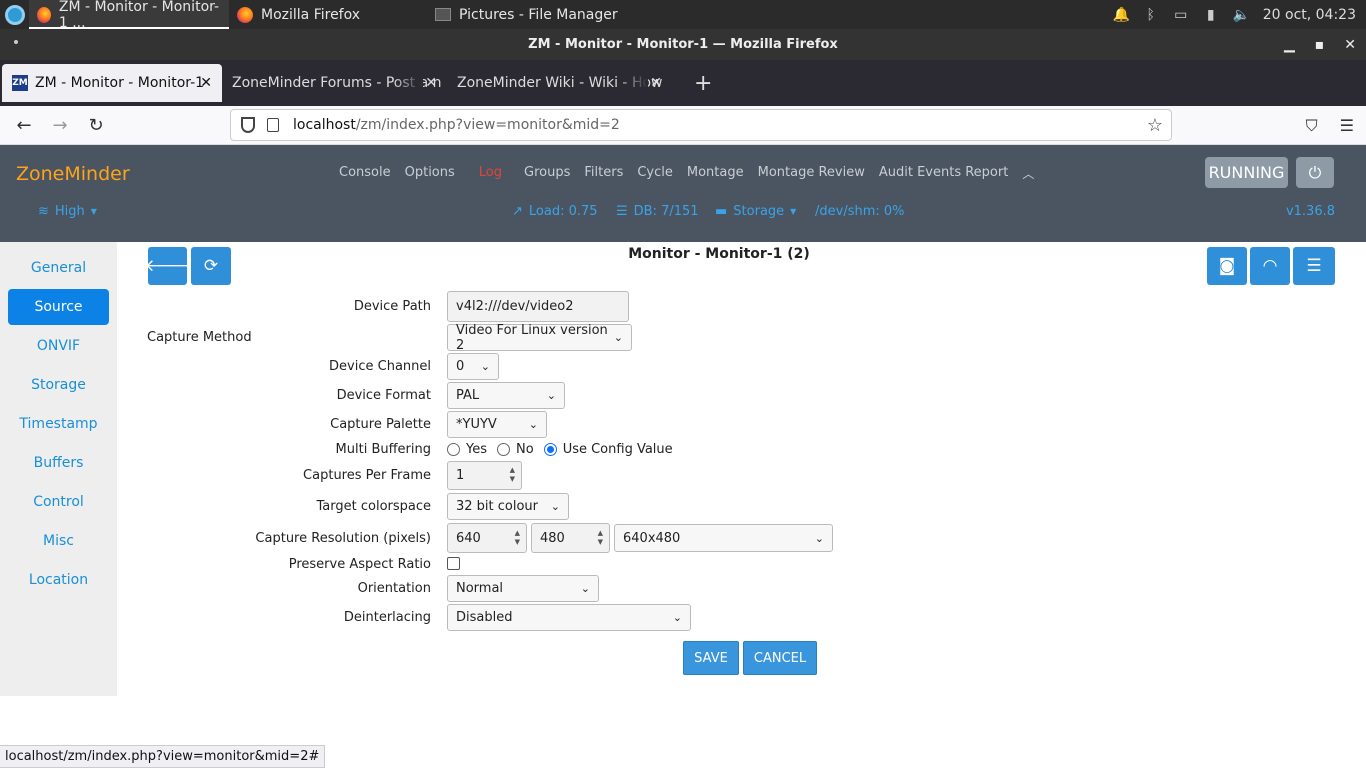  Describe the element at coordinates (711, 658) in the screenshot. I see `save-button: SAVE` at that location.